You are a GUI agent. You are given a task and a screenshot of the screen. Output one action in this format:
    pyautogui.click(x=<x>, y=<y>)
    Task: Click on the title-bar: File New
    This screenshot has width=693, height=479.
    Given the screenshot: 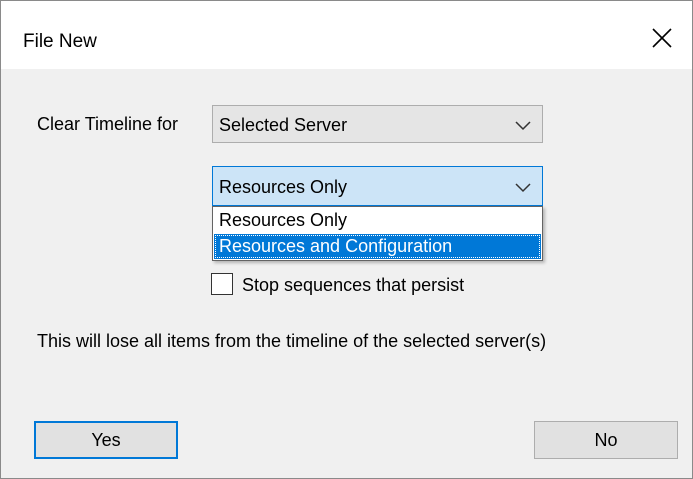 What is the action you would take?
    pyautogui.click(x=346, y=35)
    